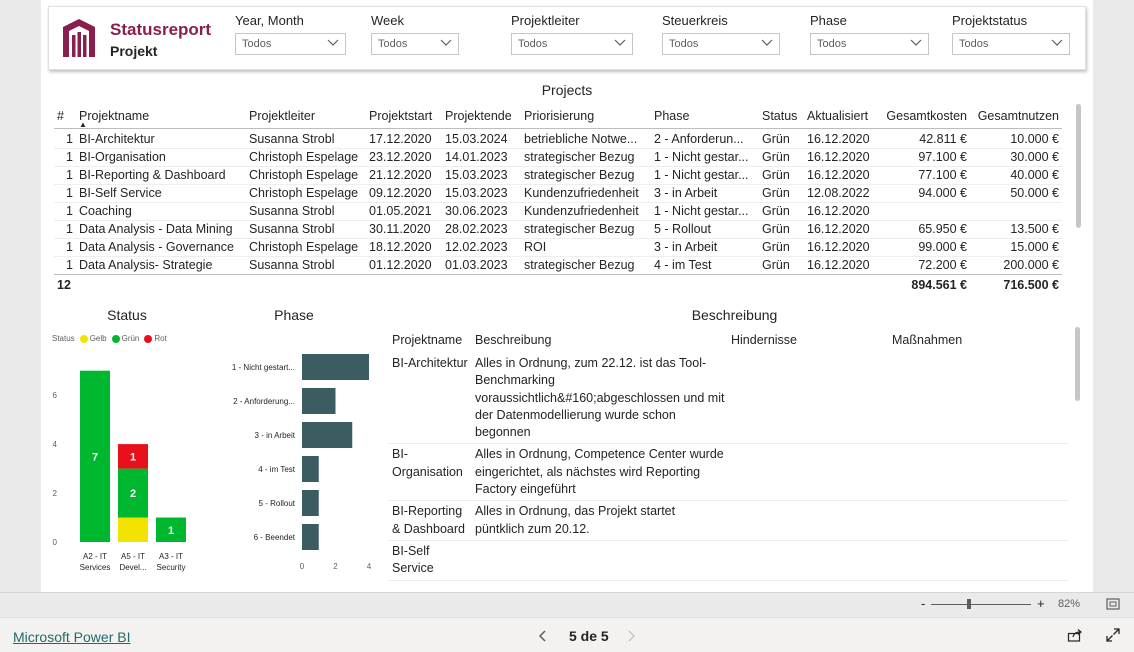 This screenshot has height=652, width=1134. I want to click on column-header: Projektleiter, so click(306, 116).